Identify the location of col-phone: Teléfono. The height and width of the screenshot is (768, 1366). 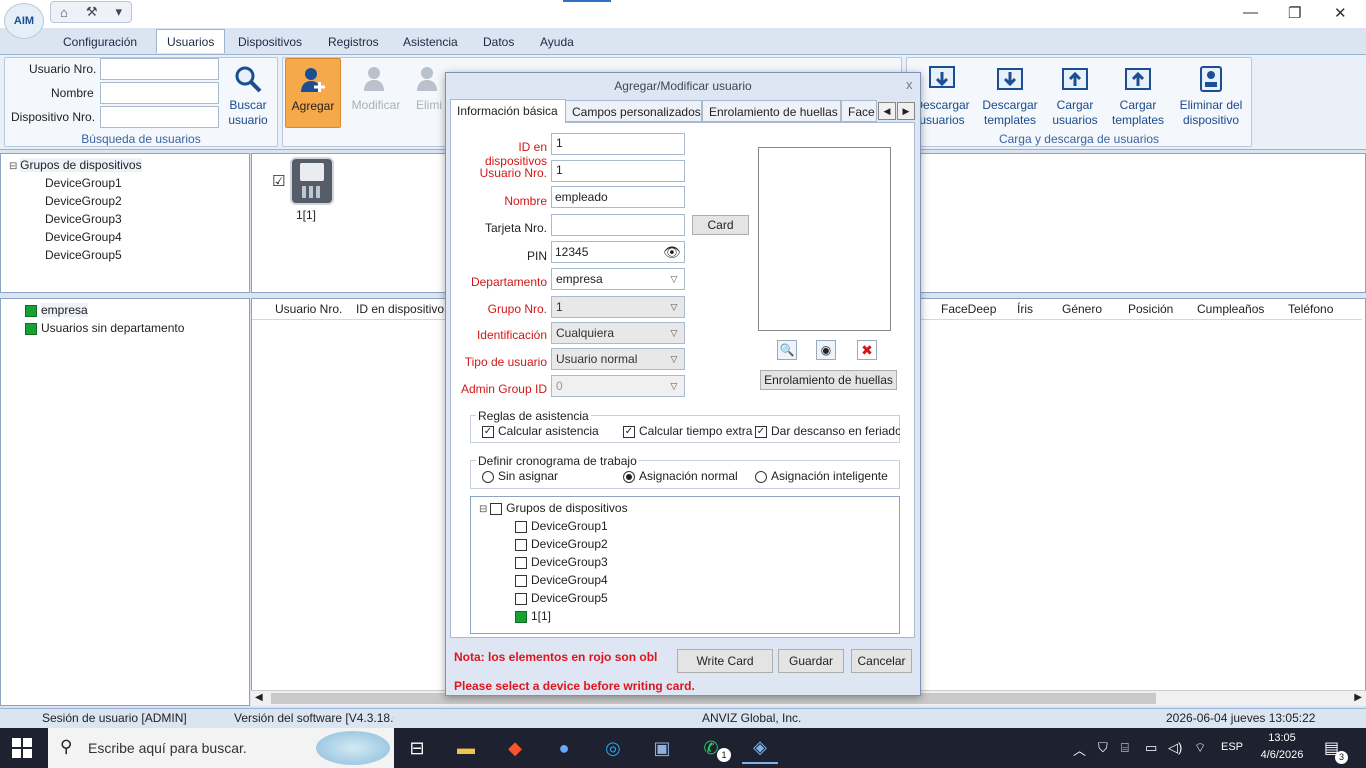
(1310, 309).